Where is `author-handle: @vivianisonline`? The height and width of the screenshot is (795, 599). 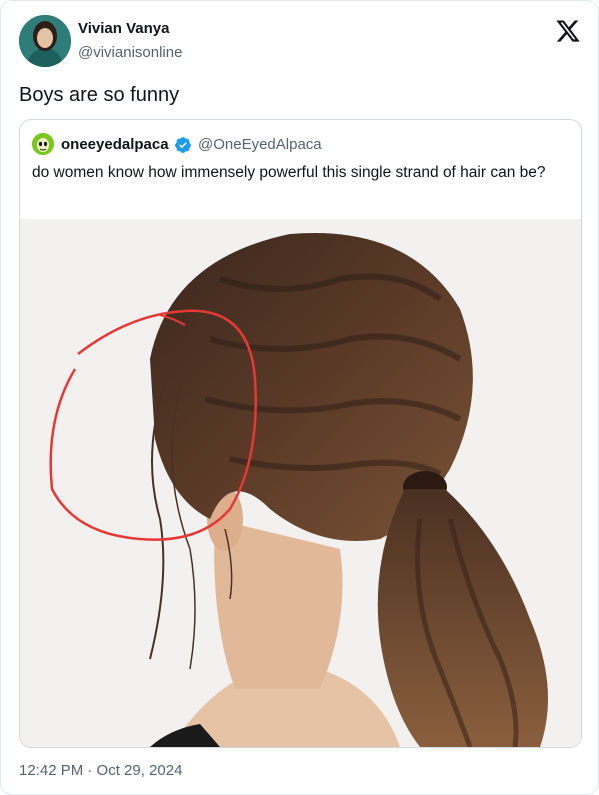 author-handle: @vivianisonline is located at coordinates (130, 52).